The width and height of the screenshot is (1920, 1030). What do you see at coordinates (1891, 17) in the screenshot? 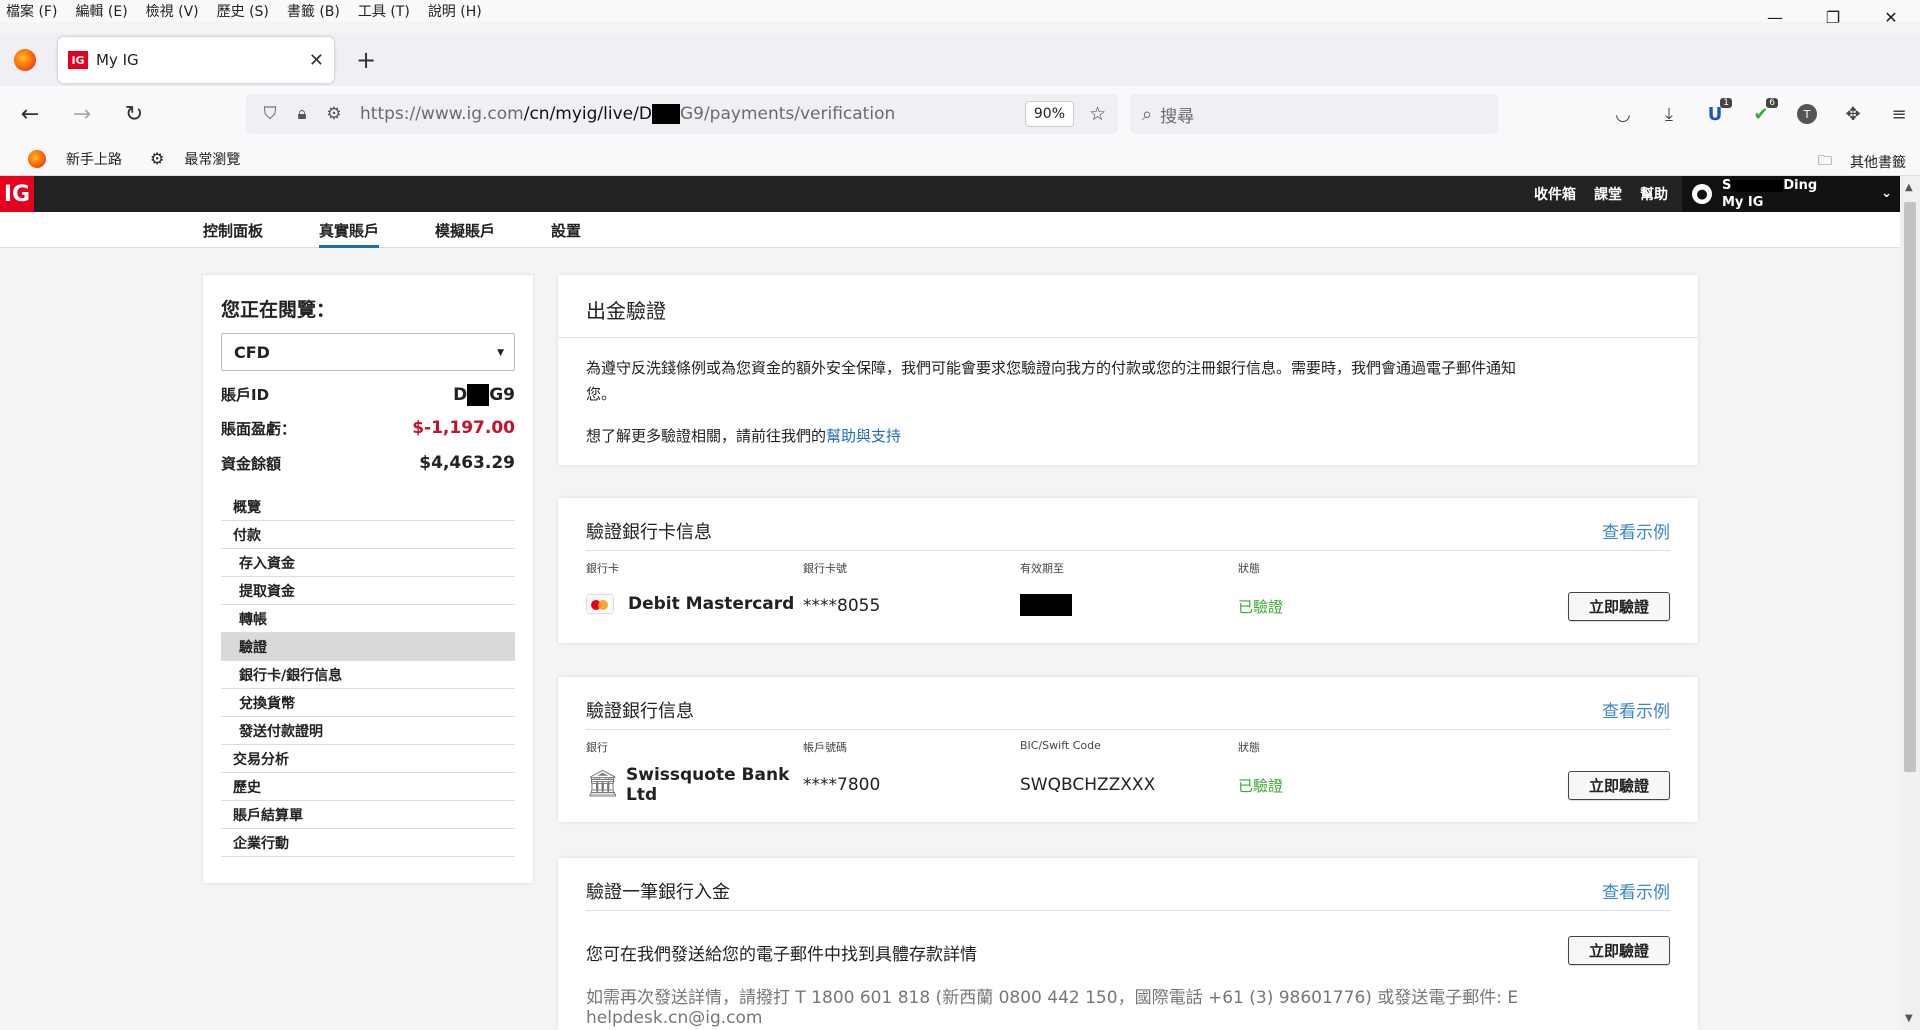
I see `close-window-button: ✕` at bounding box center [1891, 17].